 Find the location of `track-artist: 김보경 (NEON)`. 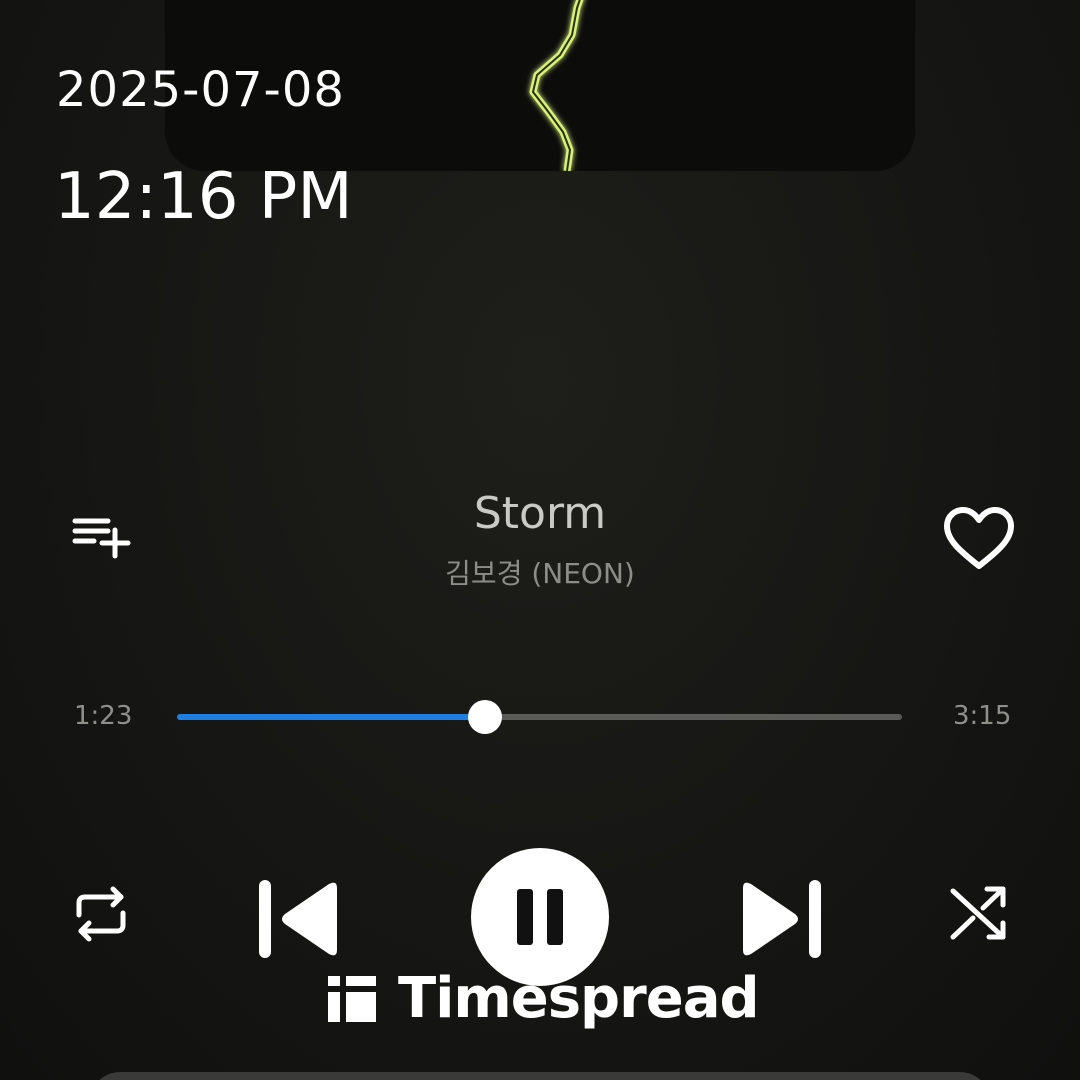

track-artist: 김보경 (NEON) is located at coordinates (540, 573).